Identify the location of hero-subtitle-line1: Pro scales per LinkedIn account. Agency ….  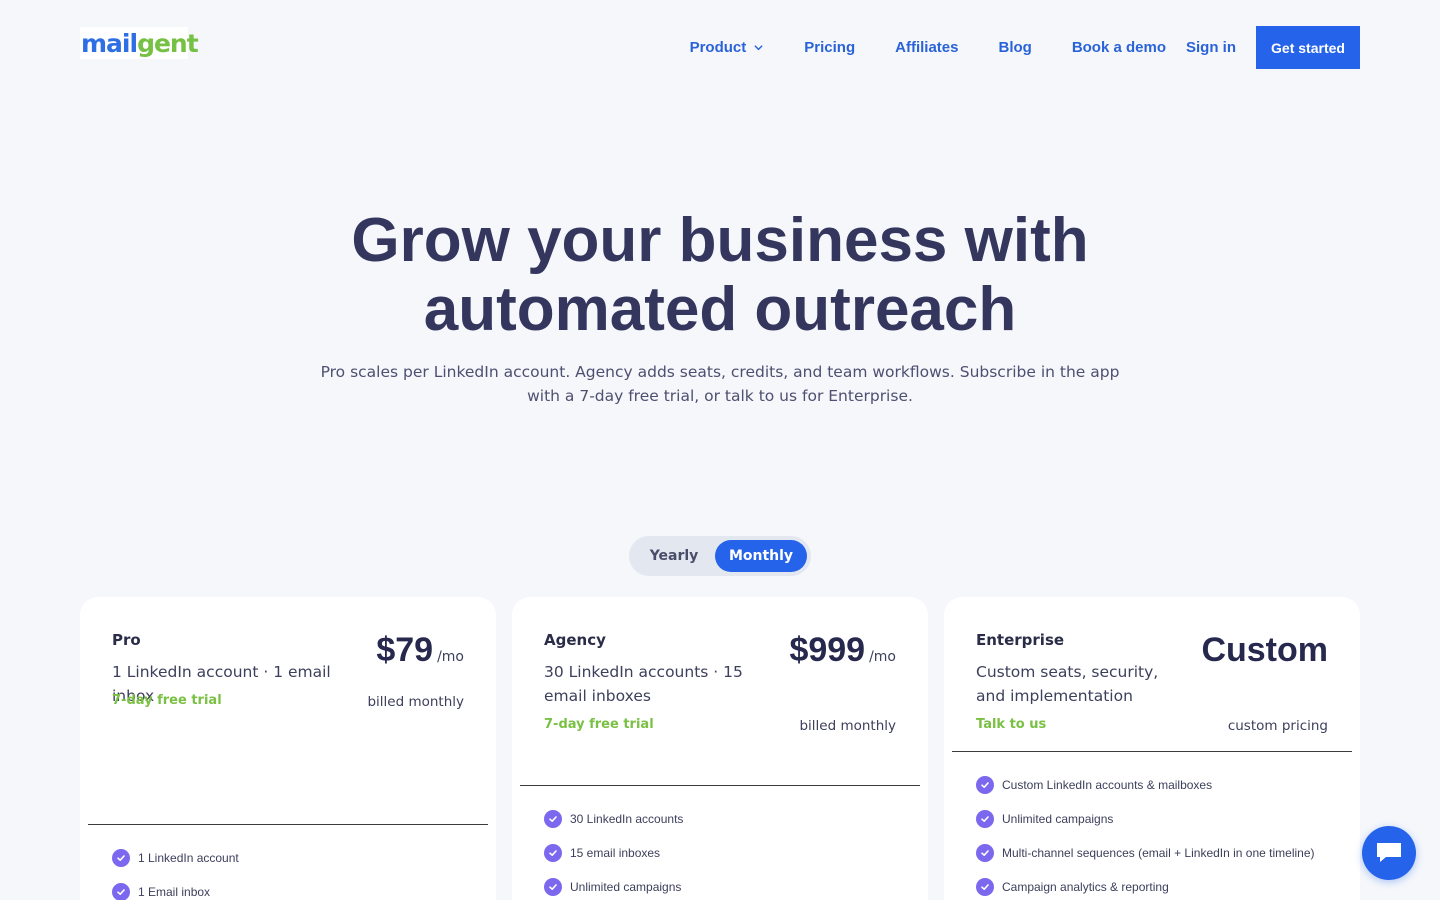
(720, 372).